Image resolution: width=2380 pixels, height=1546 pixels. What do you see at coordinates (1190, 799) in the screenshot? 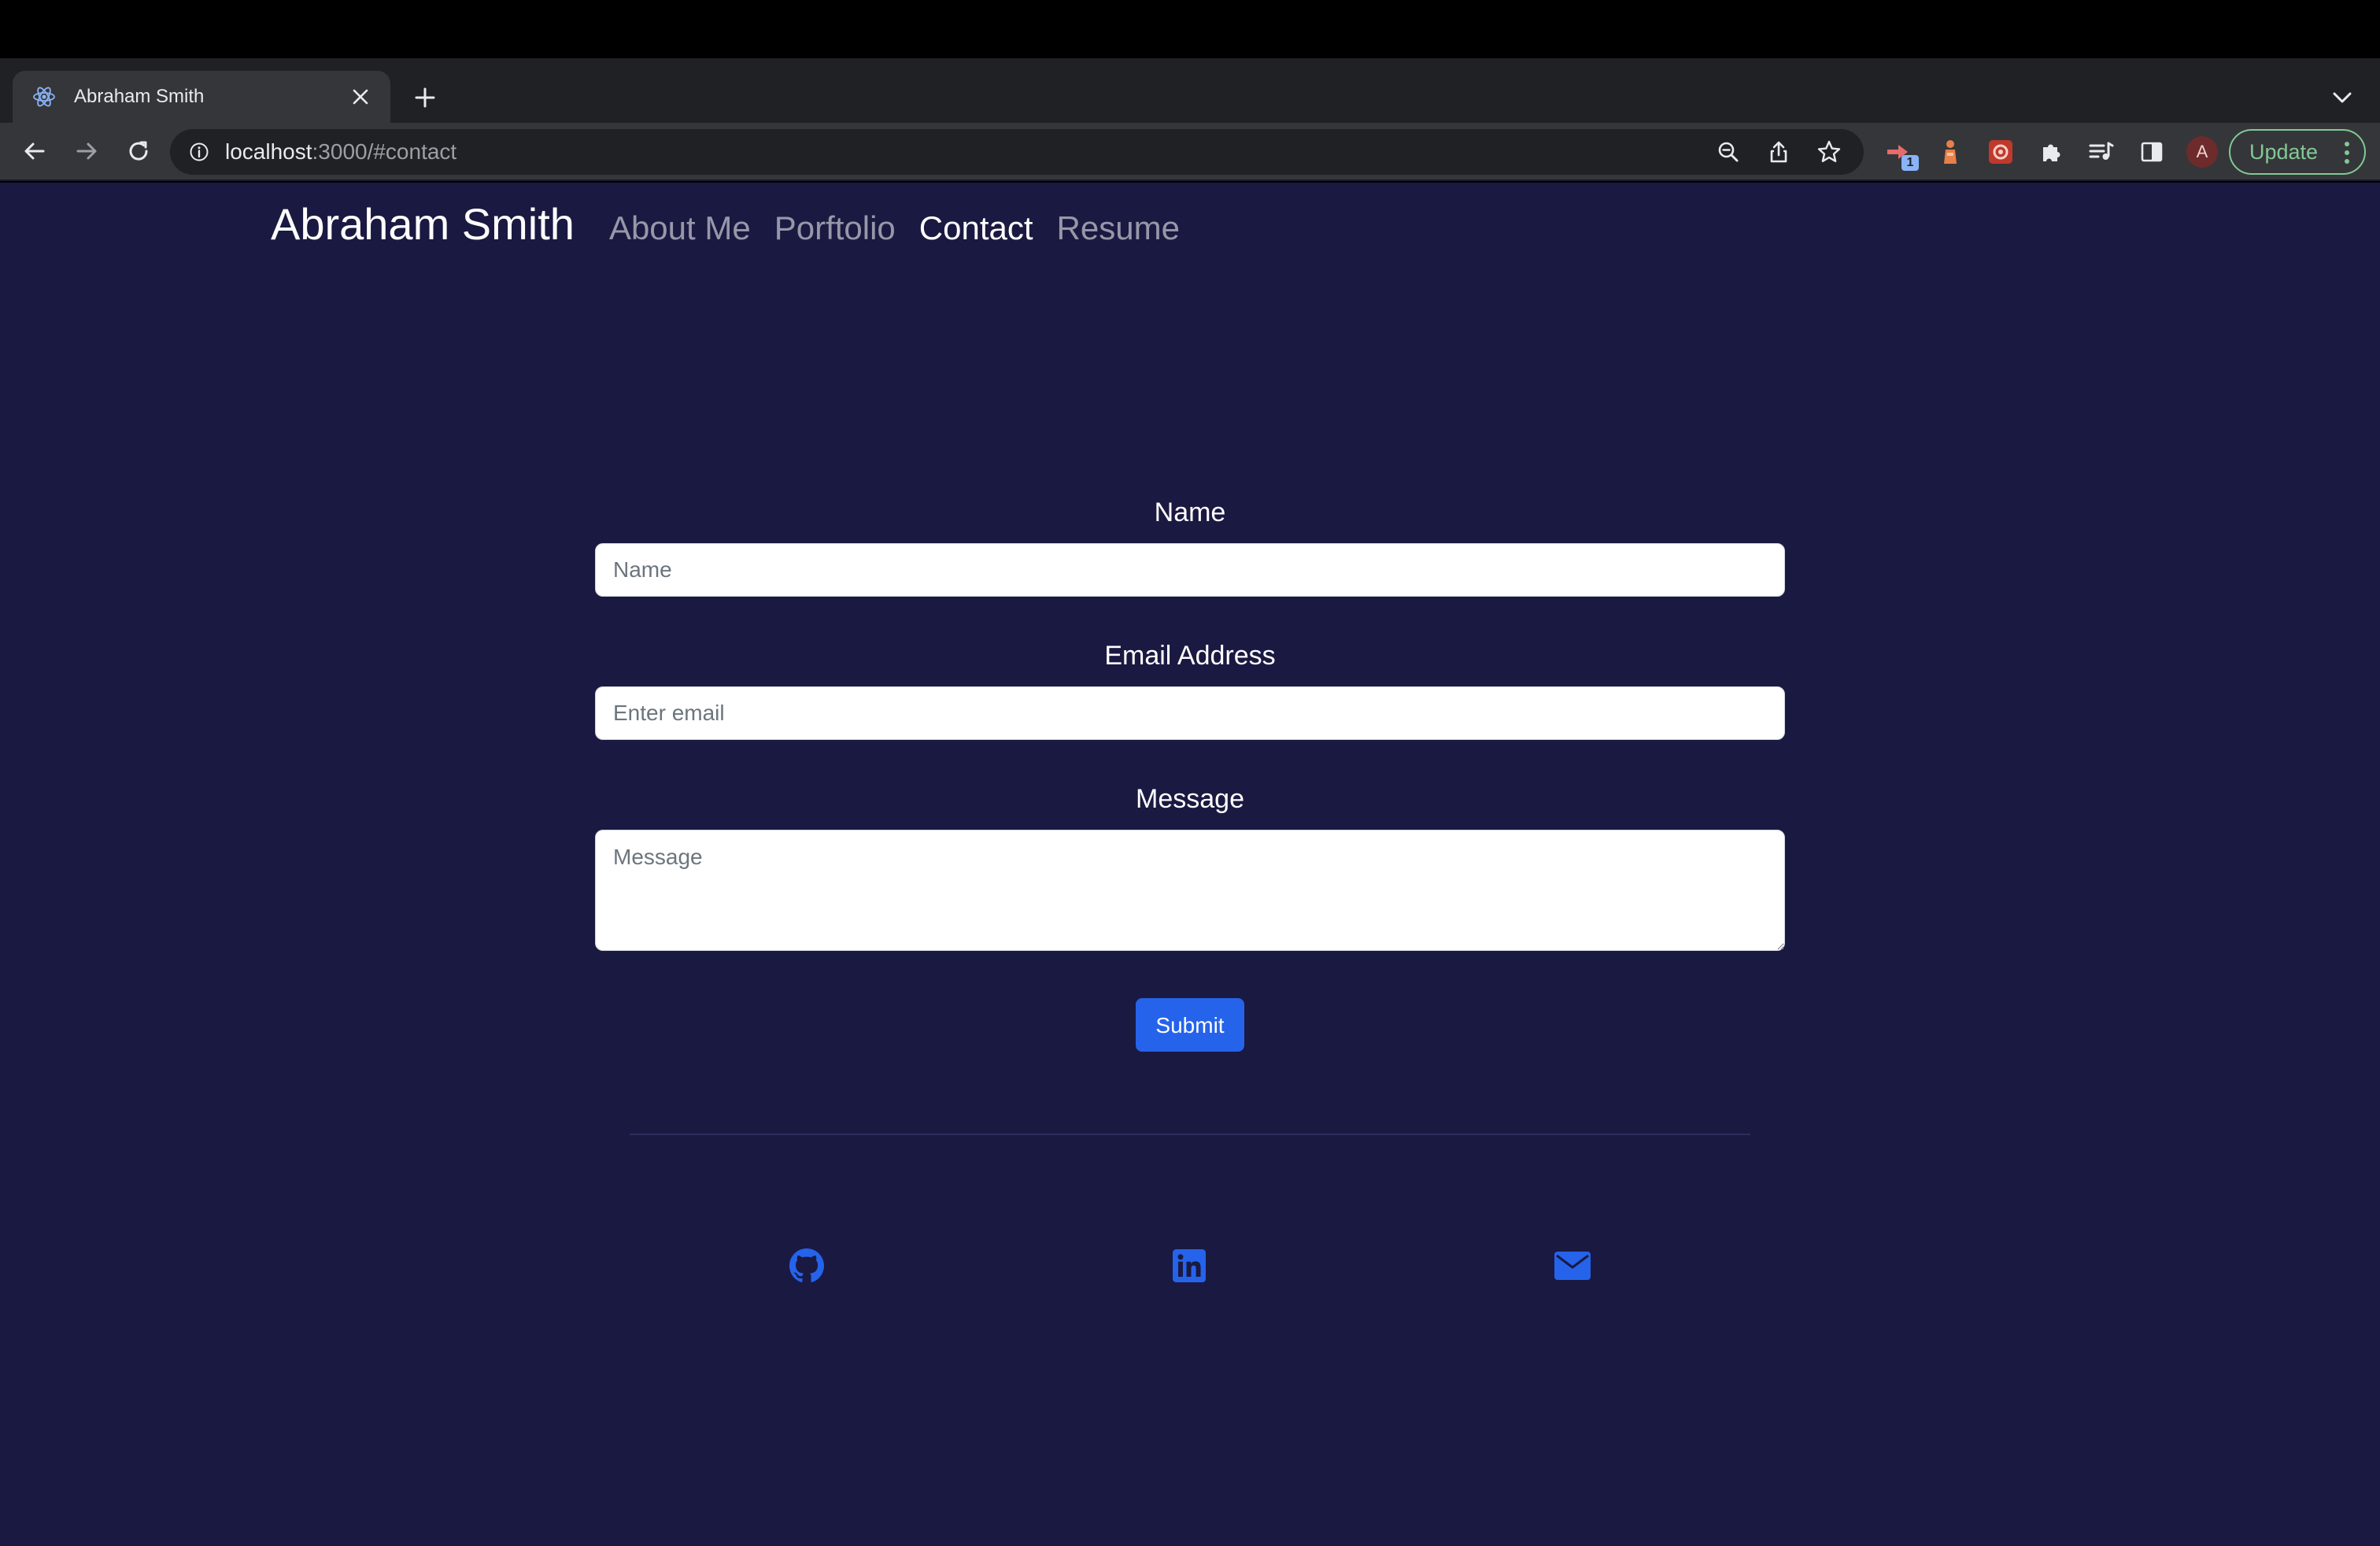
I see `message-label: Message` at bounding box center [1190, 799].